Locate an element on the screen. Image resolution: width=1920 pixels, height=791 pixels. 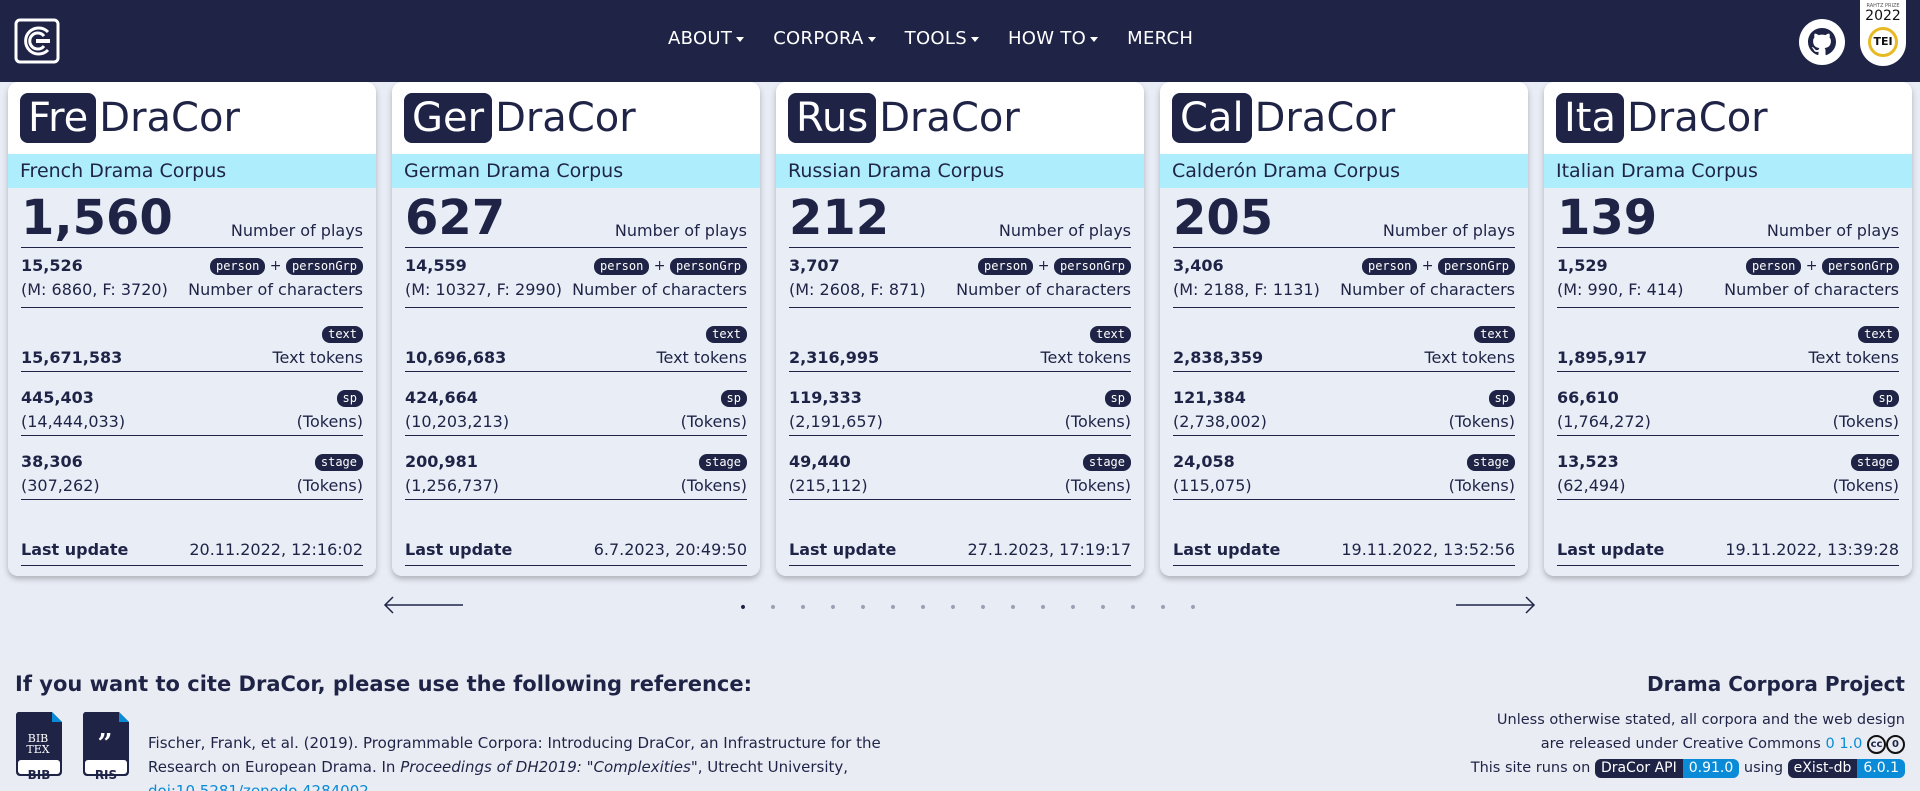
text-row: text 2,838,359 Text tokens is located at coordinates (1344, 340).